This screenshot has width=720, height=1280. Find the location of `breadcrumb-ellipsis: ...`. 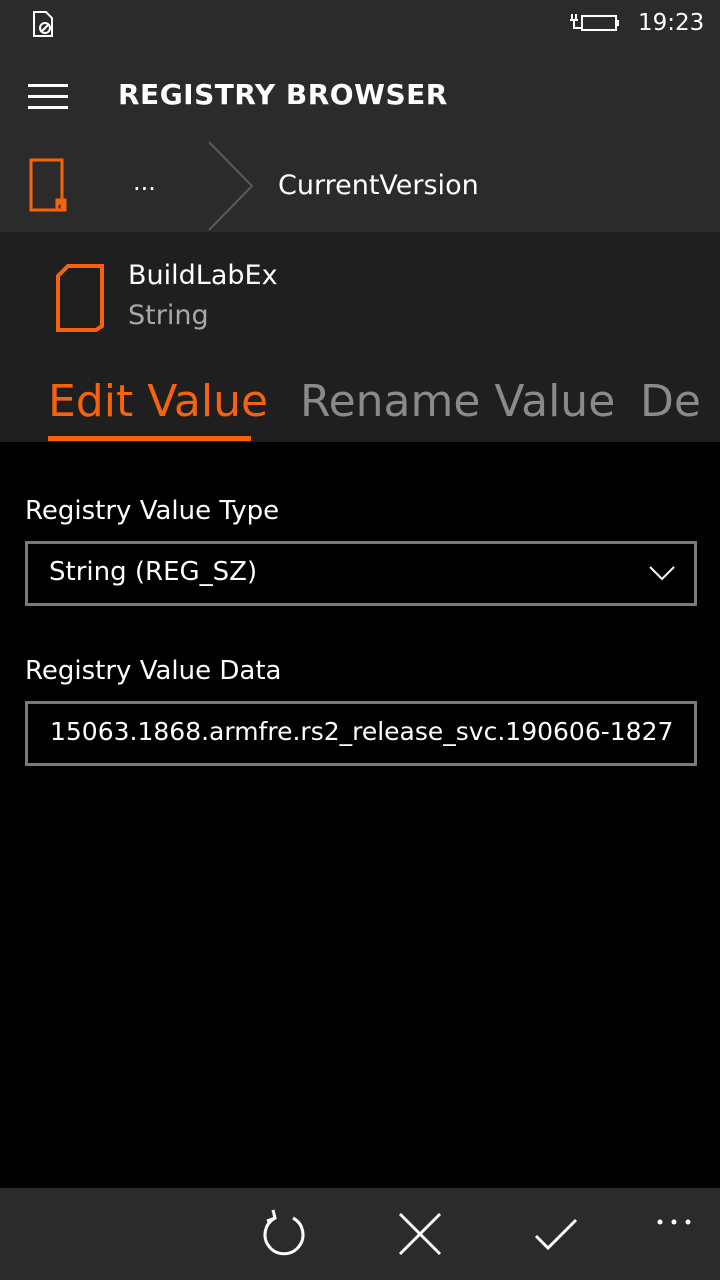

breadcrumb-ellipsis: ... is located at coordinates (144, 182).